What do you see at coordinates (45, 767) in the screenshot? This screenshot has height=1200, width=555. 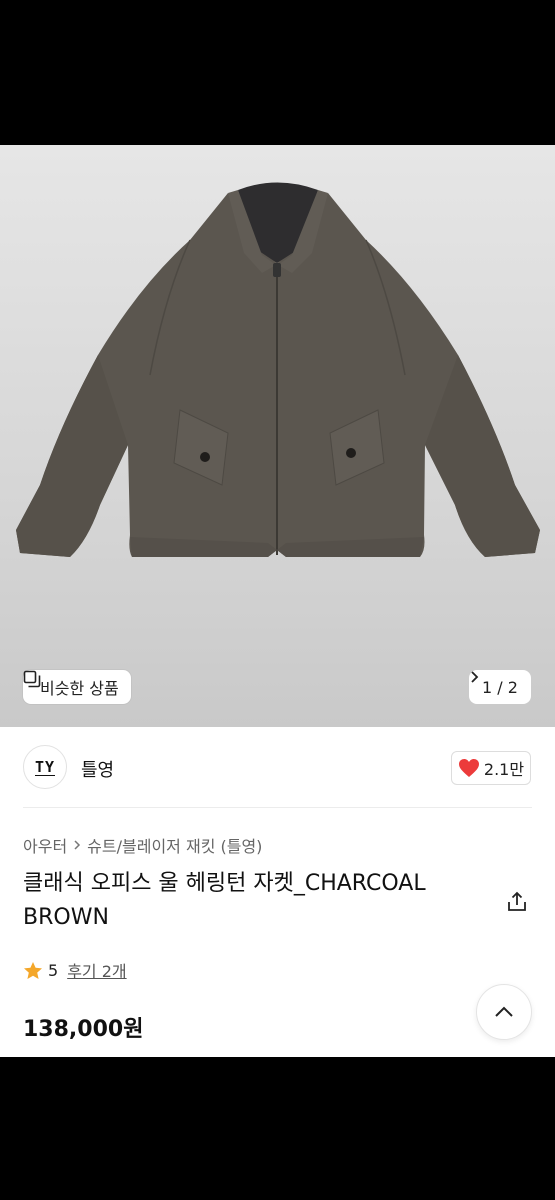 I see `store-logo: TY` at bounding box center [45, 767].